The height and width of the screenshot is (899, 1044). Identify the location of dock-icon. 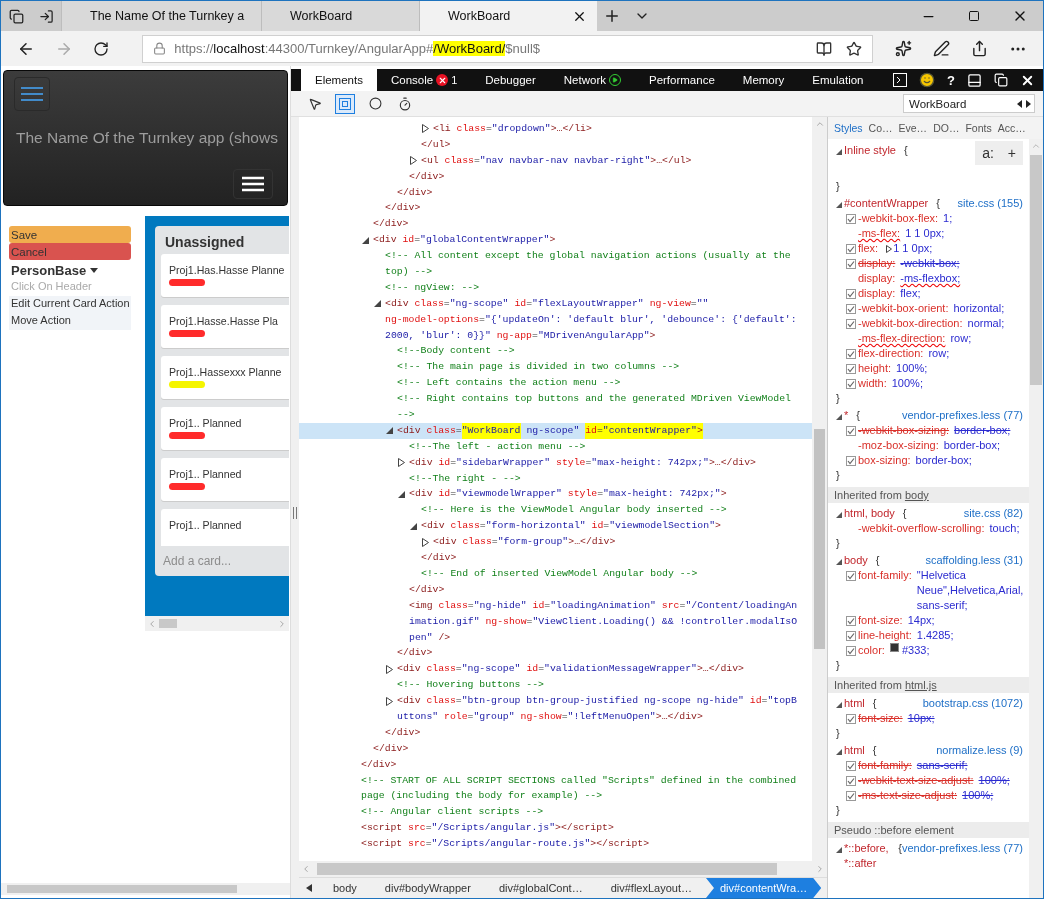
(974, 80).